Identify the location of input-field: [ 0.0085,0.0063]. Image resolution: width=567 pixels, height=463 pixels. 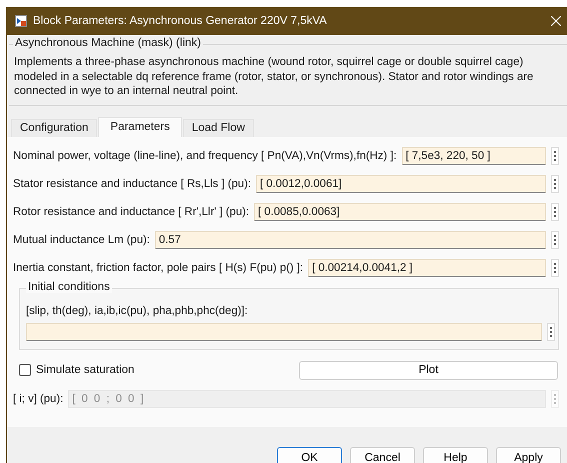
(400, 212).